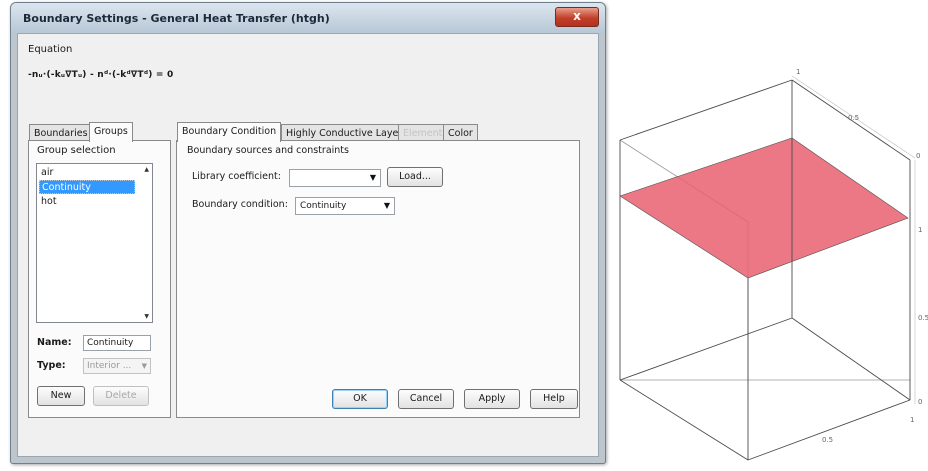 The image size is (928, 471). What do you see at coordinates (87, 187) in the screenshot?
I see `list-item-continuity: Continuity` at bounding box center [87, 187].